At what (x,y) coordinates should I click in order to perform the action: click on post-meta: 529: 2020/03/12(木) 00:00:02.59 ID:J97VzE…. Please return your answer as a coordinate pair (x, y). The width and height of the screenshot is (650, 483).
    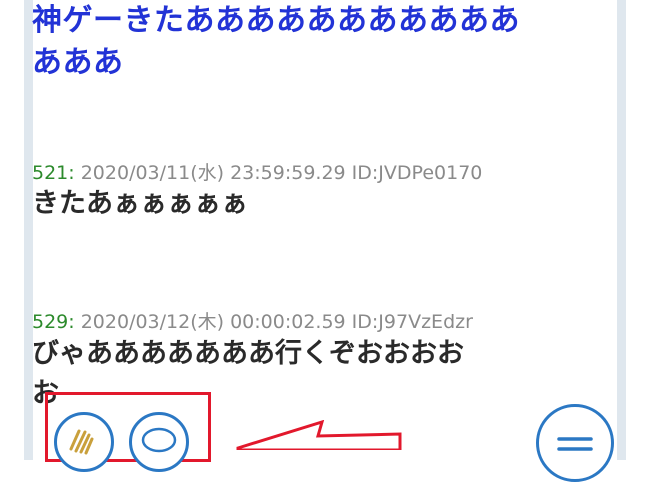
    Looking at the image, I should click on (252, 320).